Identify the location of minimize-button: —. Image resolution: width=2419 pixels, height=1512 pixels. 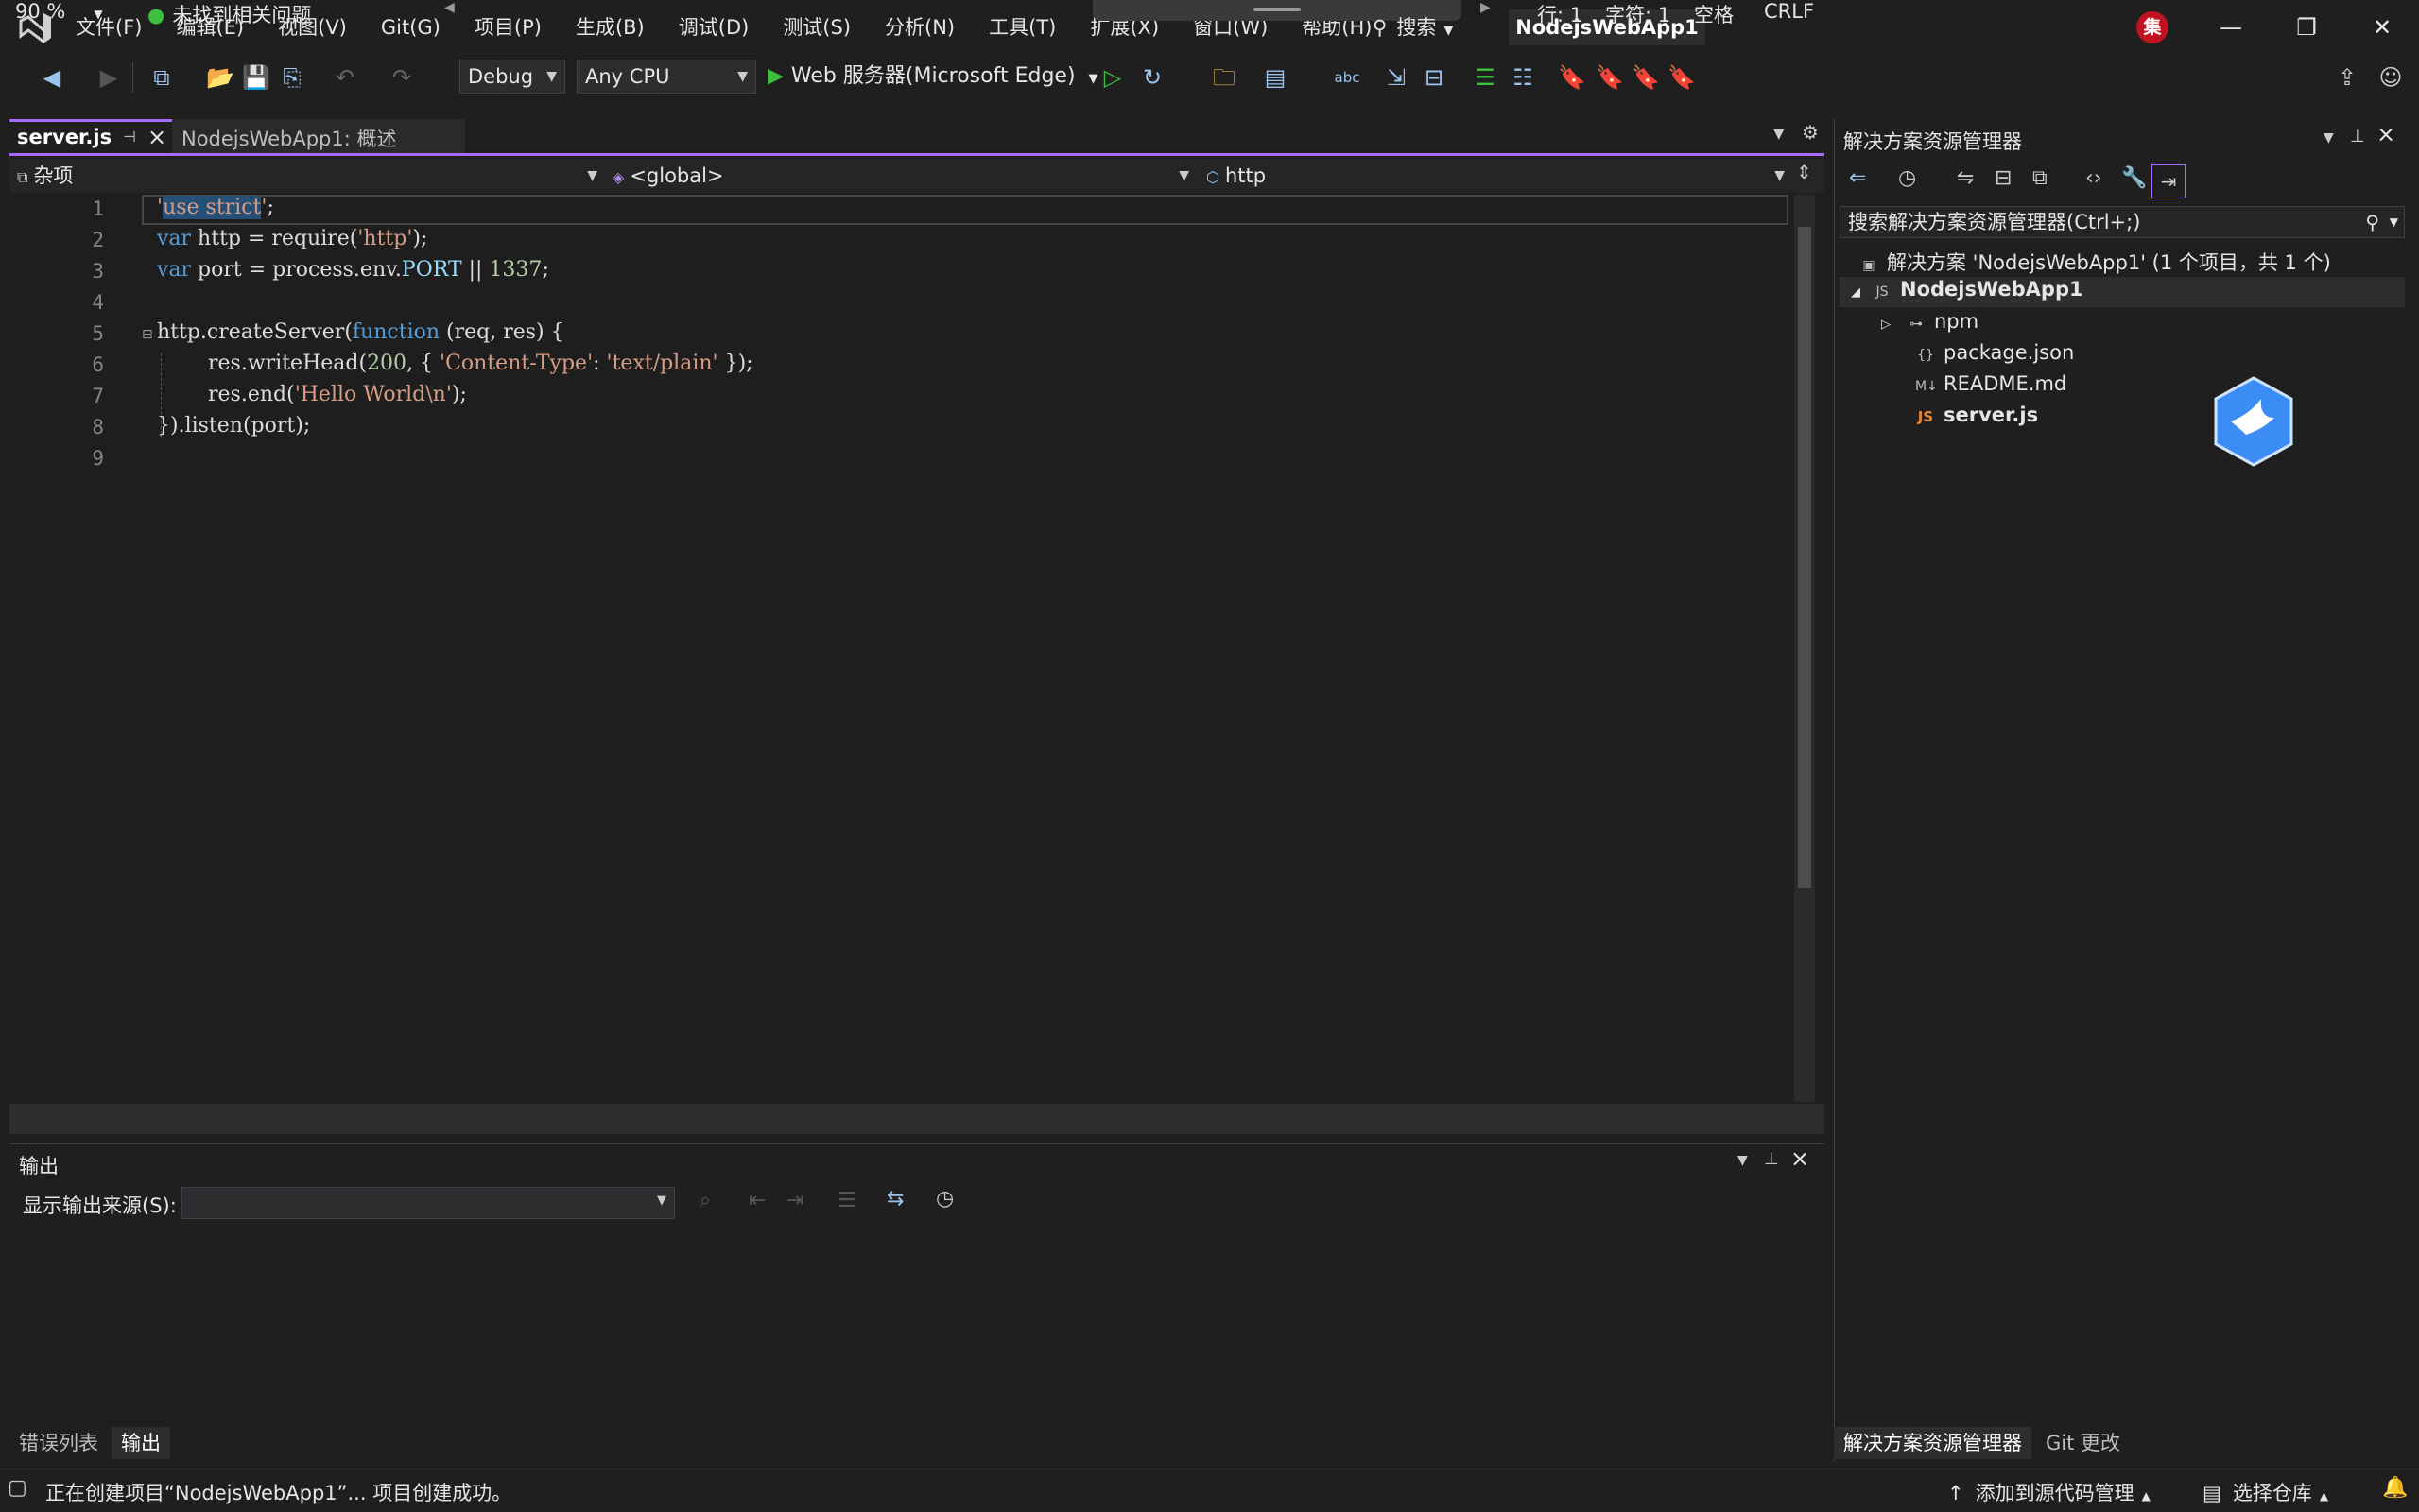
(2231, 27).